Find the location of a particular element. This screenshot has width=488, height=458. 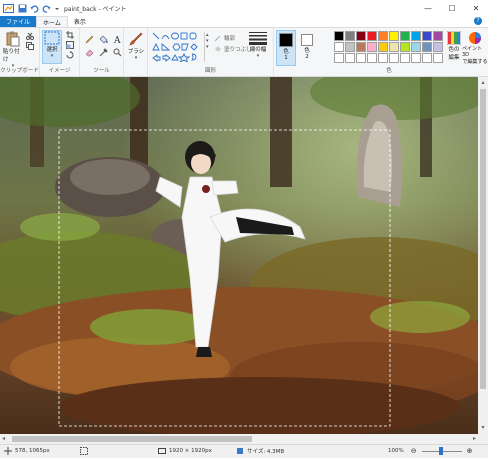

image-group-label: イメージ is located at coordinates (59, 71).